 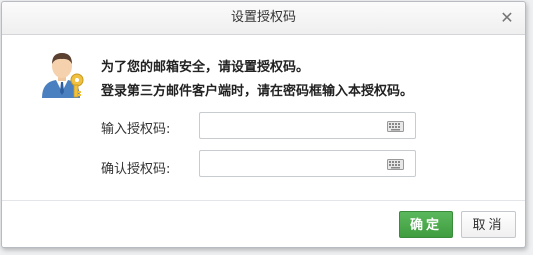 I want to click on dialog-titlebar: 设置授权码 ✕, so click(x=263, y=18).